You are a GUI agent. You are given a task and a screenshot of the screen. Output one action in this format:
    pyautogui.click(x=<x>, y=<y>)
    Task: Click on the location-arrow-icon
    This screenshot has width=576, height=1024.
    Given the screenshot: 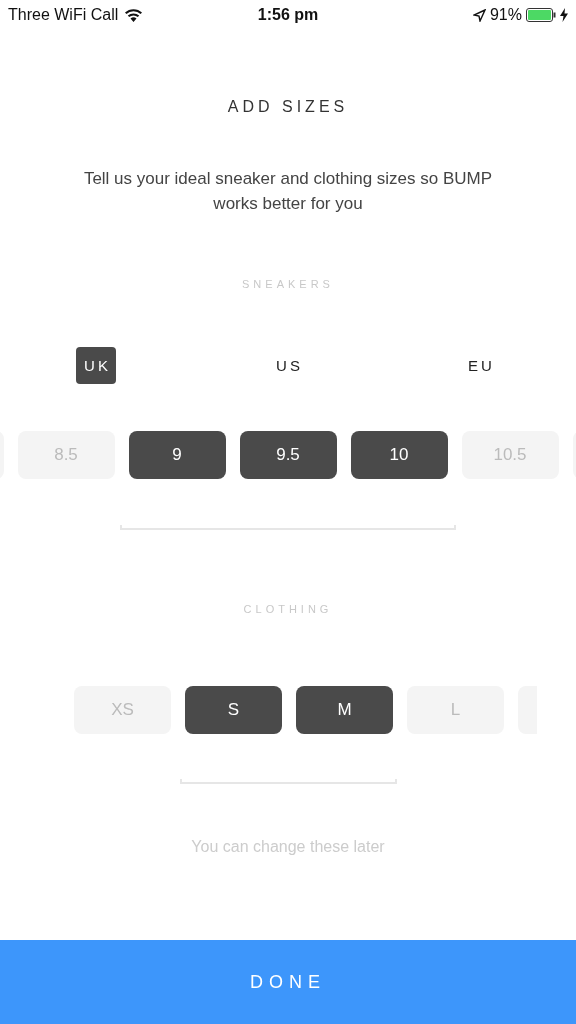 What is the action you would take?
    pyautogui.click(x=479, y=15)
    